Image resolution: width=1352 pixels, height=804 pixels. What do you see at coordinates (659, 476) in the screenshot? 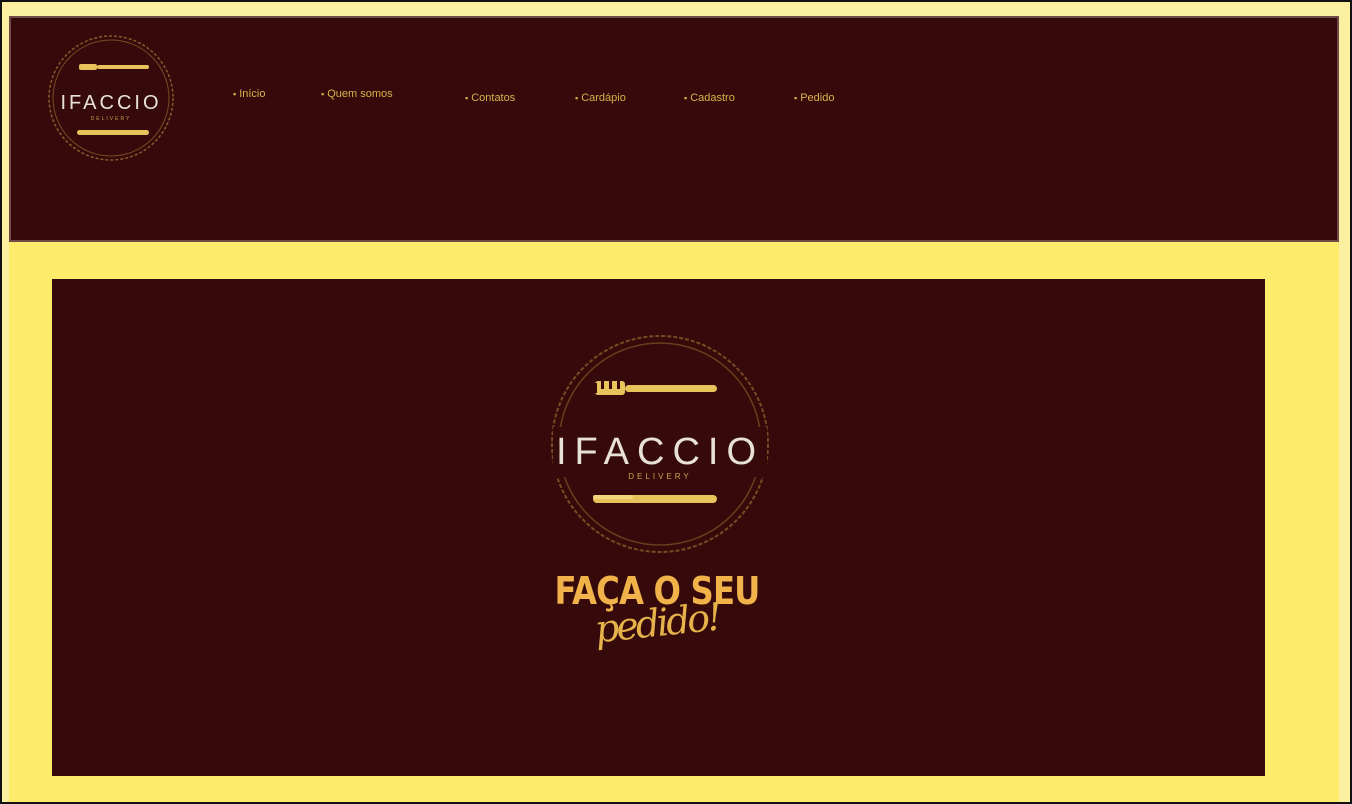
I see `brand-subtitle-large: DELIVERY` at bounding box center [659, 476].